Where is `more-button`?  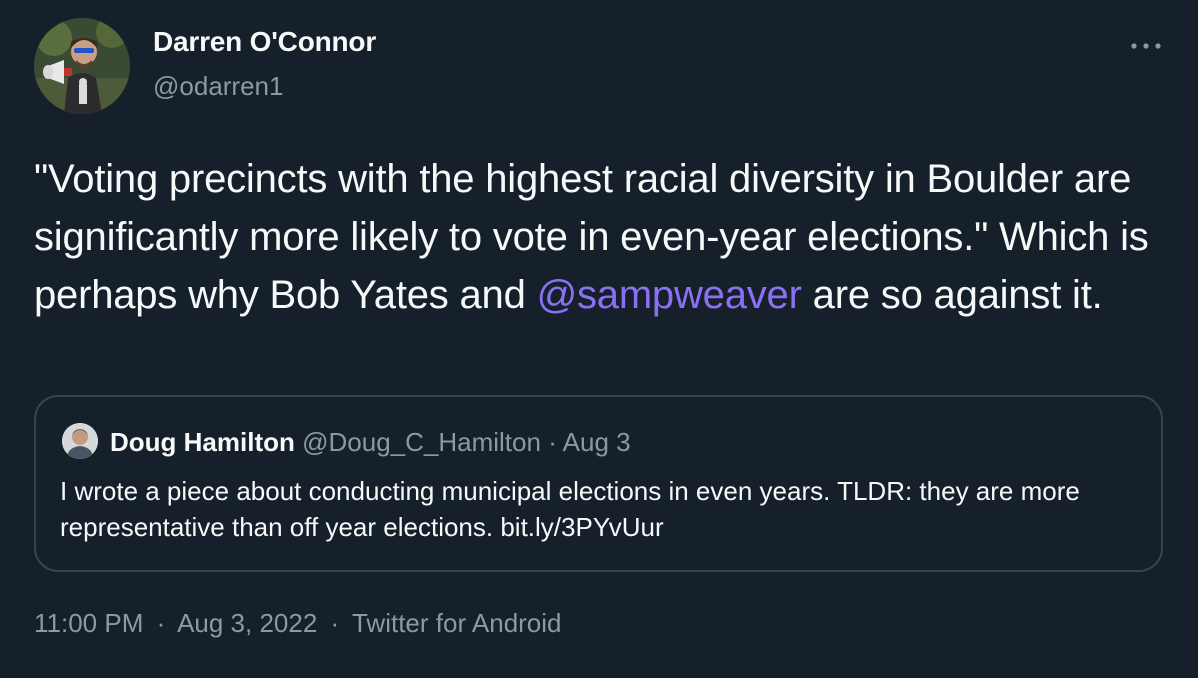 more-button is located at coordinates (1146, 46).